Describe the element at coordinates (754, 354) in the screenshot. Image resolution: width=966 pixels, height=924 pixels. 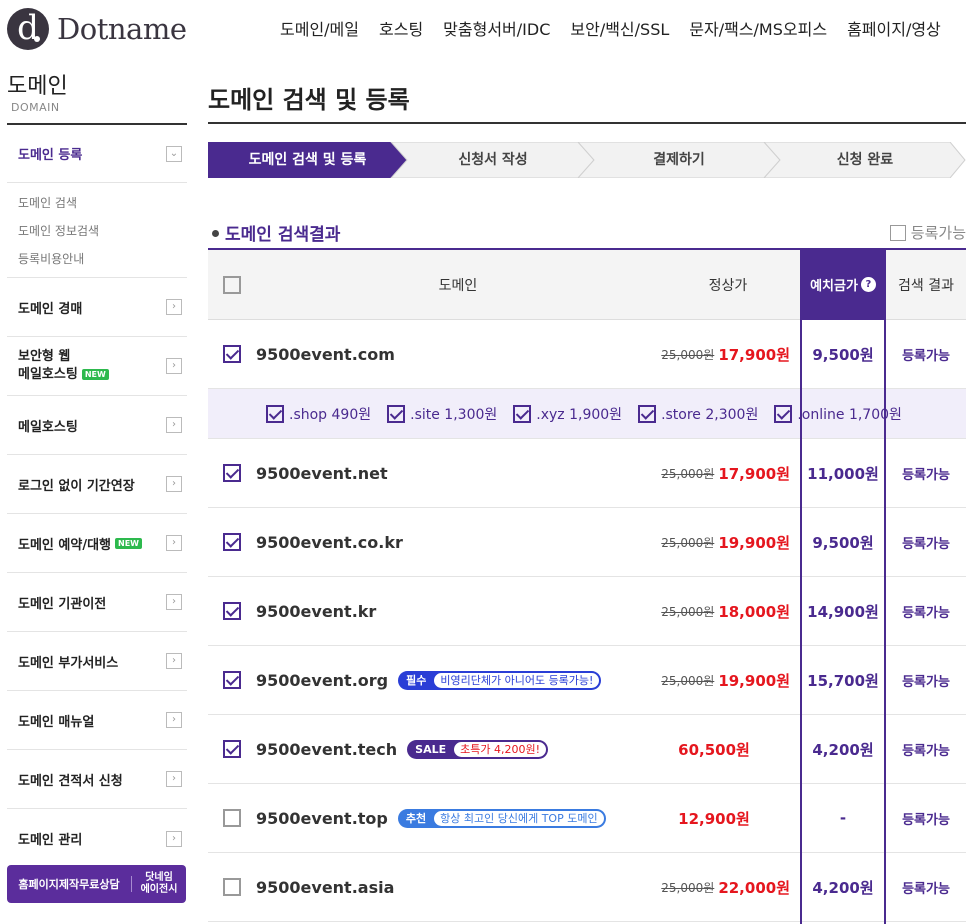
I see `sale-price: 17,900원` at that location.